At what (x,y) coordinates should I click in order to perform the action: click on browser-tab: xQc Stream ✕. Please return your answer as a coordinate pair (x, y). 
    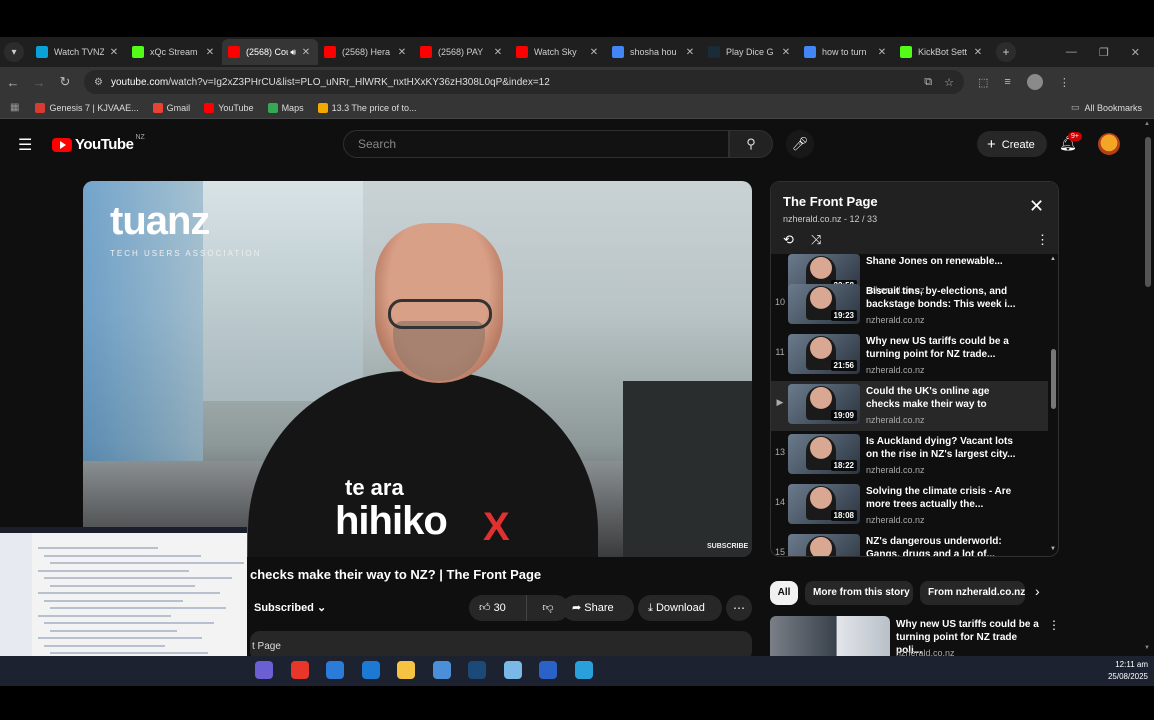
    Looking at the image, I should click on (174, 52).